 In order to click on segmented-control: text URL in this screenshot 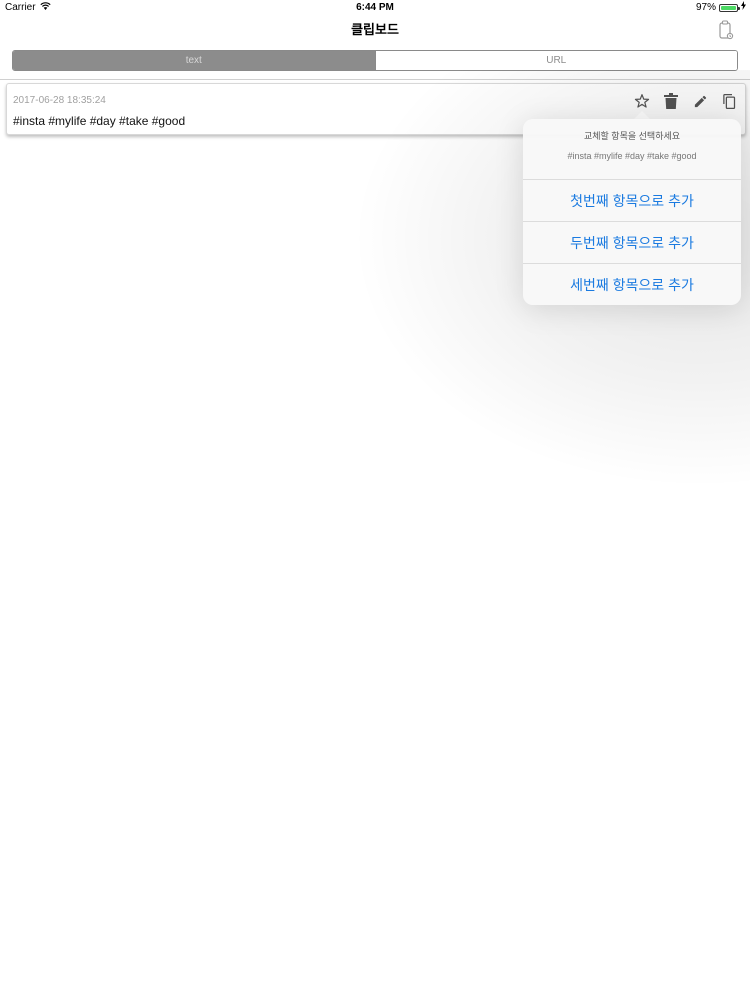, I will do `click(375, 60)`.